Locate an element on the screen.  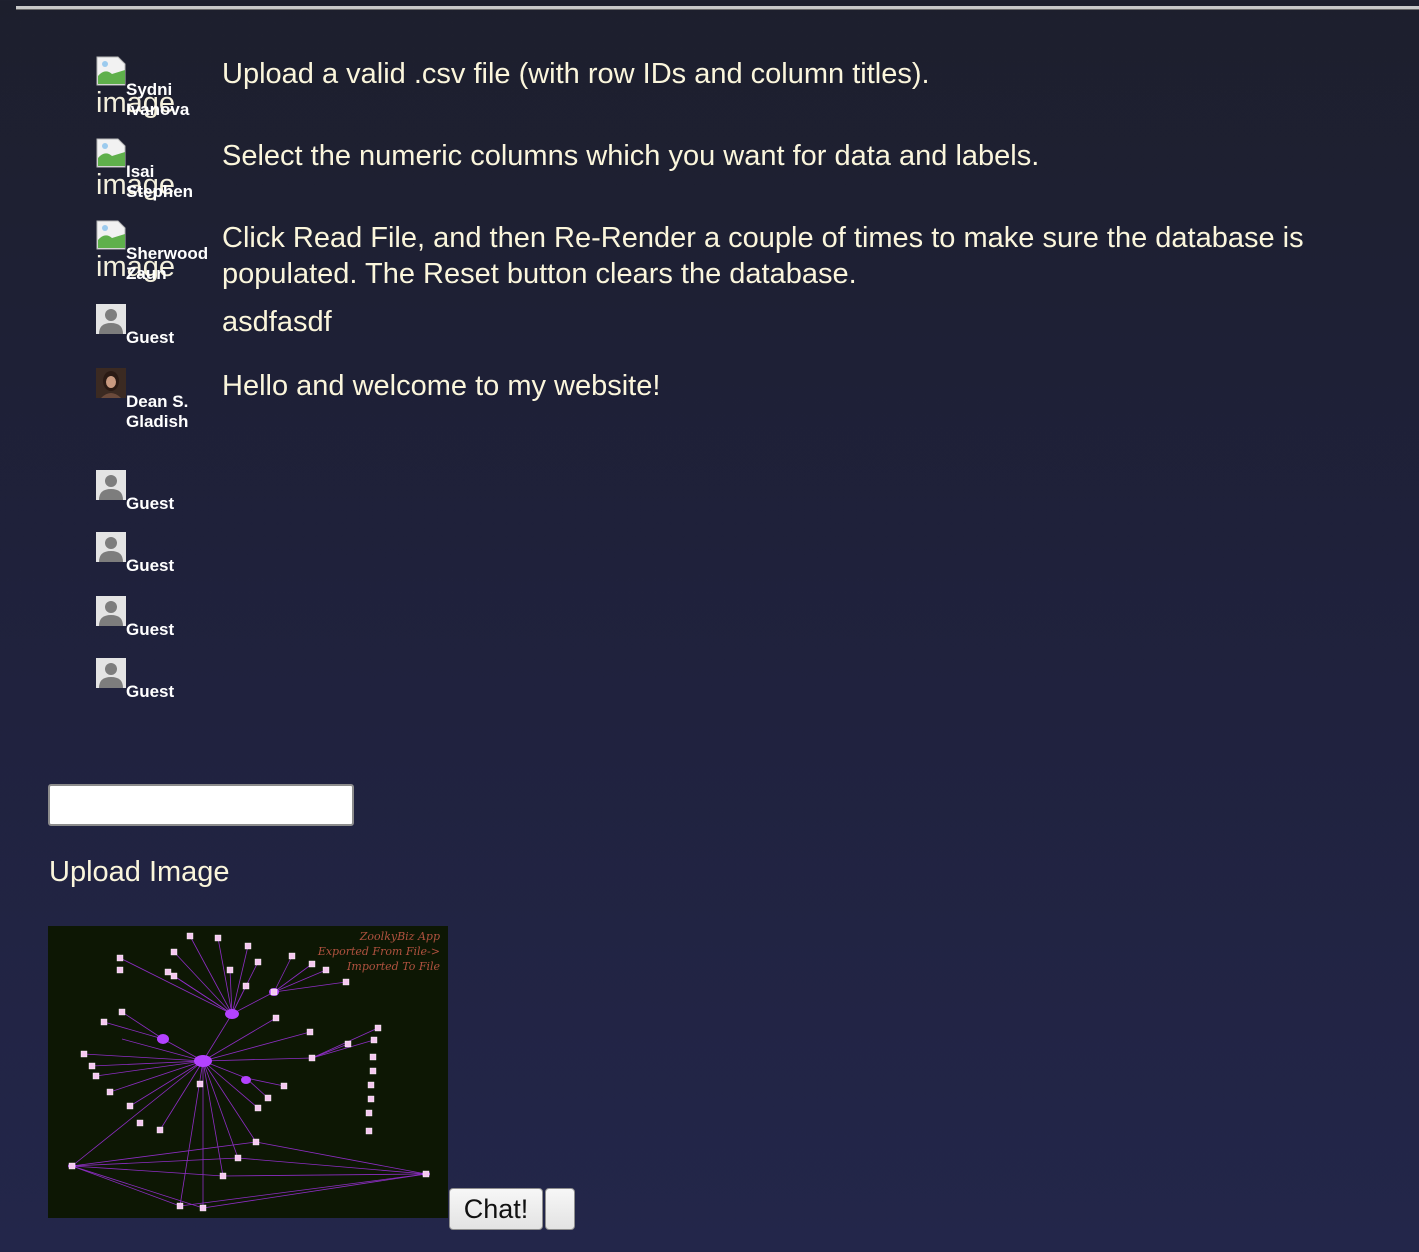
message-text: Hello and welcome to my website! is located at coordinates (441, 386).